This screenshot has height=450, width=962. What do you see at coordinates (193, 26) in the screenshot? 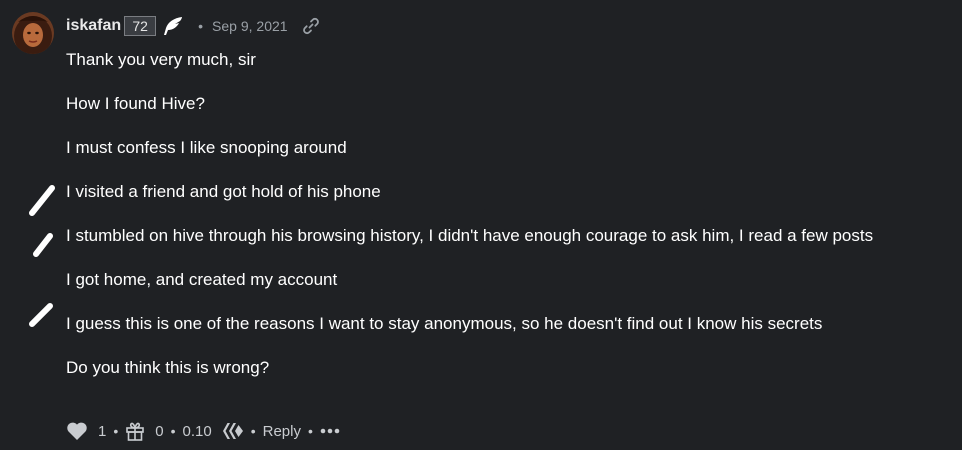
I see `comment-header: iskafan 72 • Sep 9, 2021` at bounding box center [193, 26].